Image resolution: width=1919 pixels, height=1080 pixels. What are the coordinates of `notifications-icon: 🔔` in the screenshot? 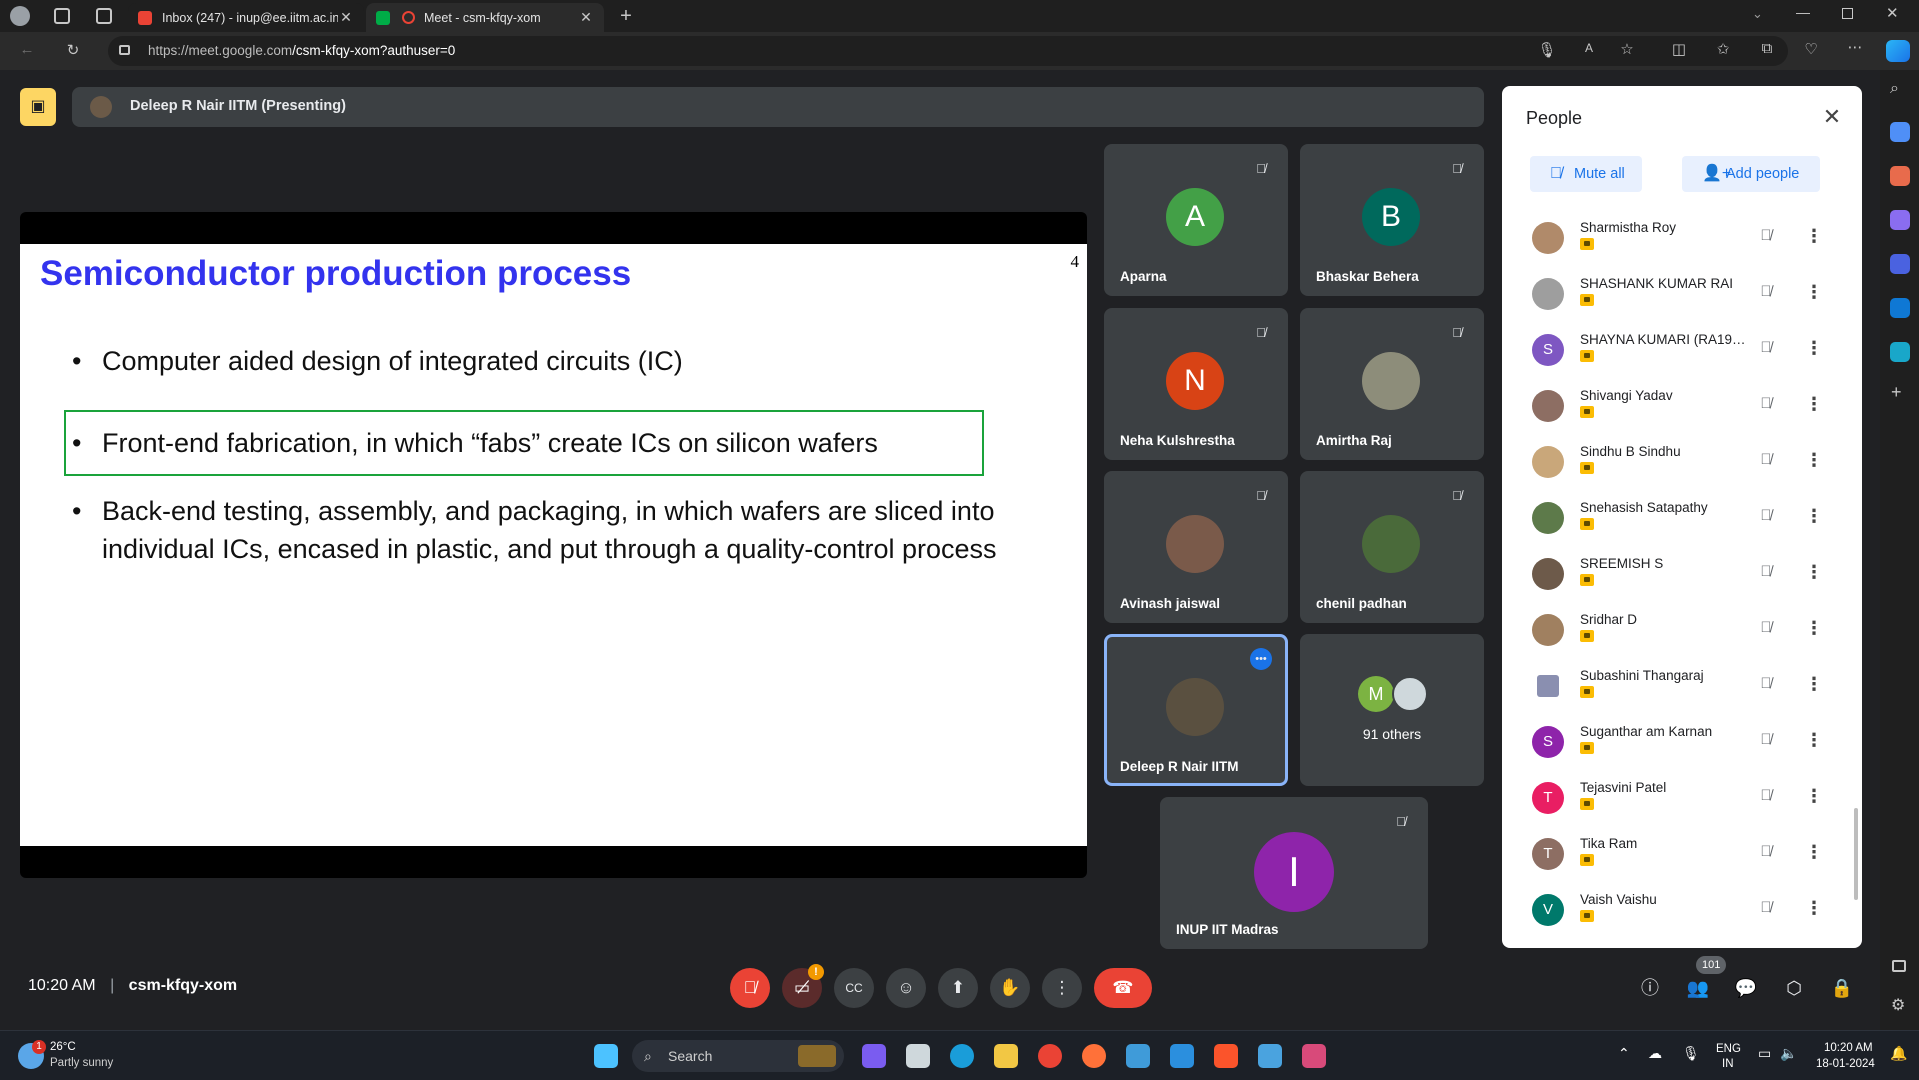 It's located at (1898, 1053).